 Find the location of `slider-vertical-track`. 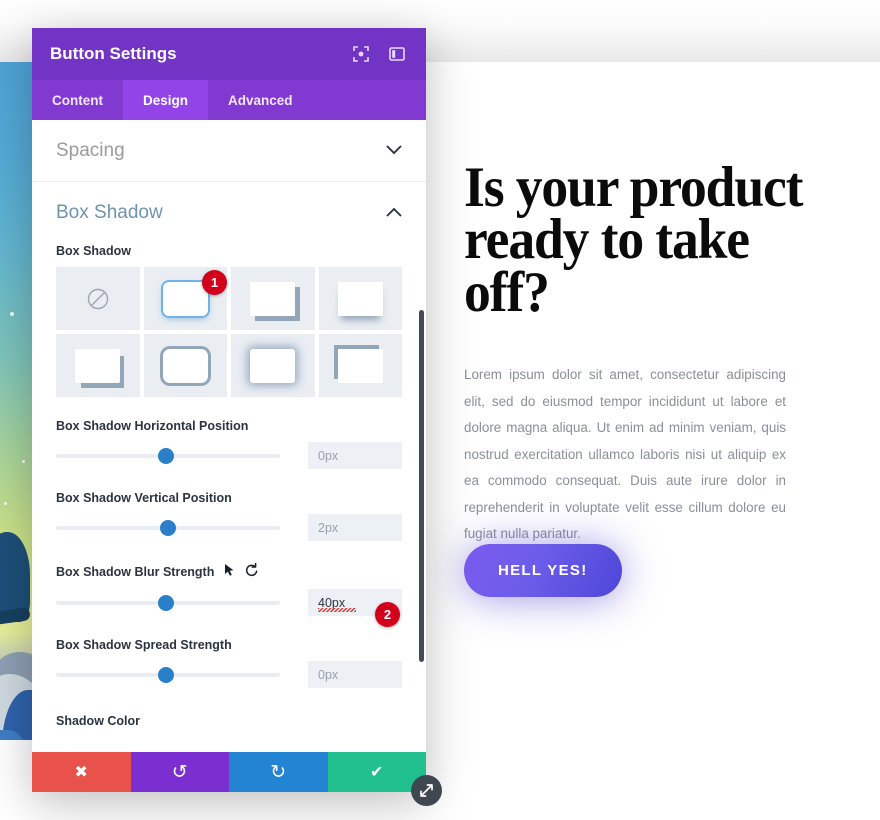

slider-vertical-track is located at coordinates (168, 527).